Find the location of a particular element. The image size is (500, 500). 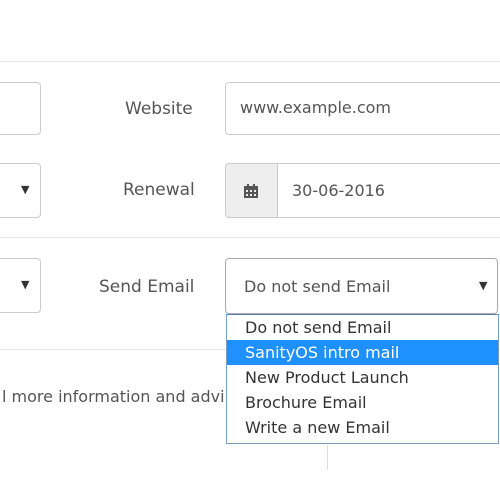

renewal-label: Renewal is located at coordinates (159, 190).